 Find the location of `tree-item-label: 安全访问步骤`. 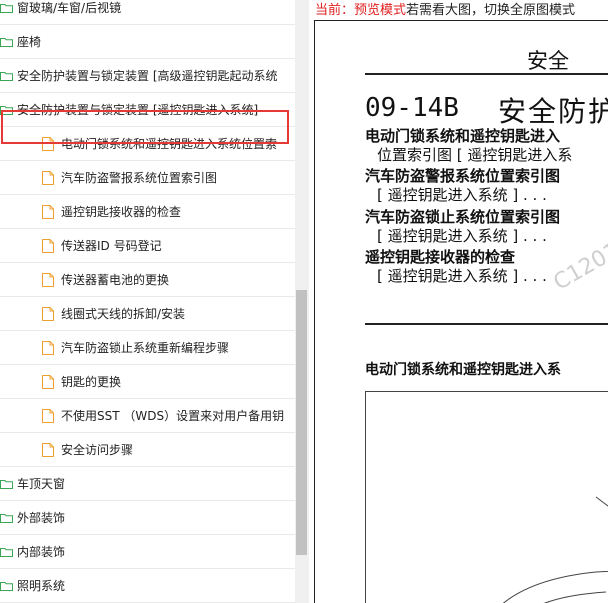

tree-item-label: 安全访问步骤 is located at coordinates (97, 450).